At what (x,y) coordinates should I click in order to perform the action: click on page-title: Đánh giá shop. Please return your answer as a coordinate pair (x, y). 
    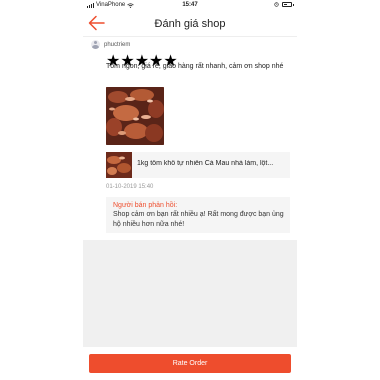
    Looking at the image, I should click on (190, 24).